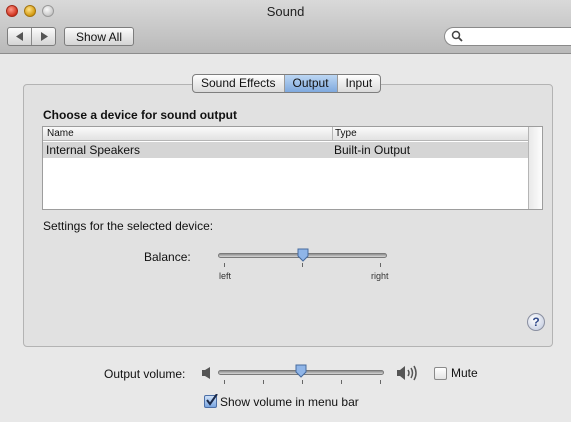 This screenshot has width=571, height=422. What do you see at coordinates (310, 83) in the screenshot?
I see `tab-output: Output` at bounding box center [310, 83].